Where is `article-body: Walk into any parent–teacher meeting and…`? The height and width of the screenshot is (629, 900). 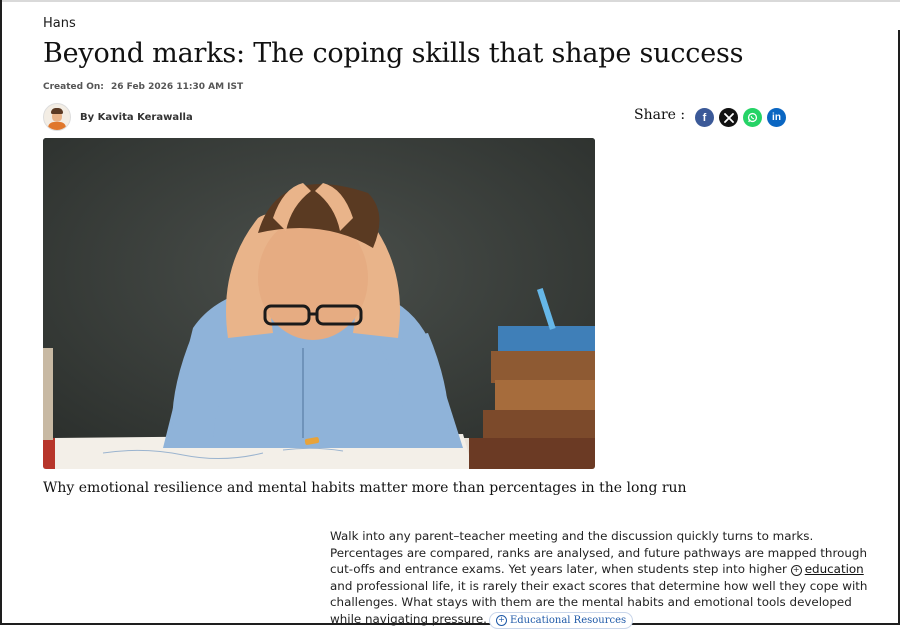
article-body: Walk into any parent–teacher meeting and… is located at coordinates (606, 578).